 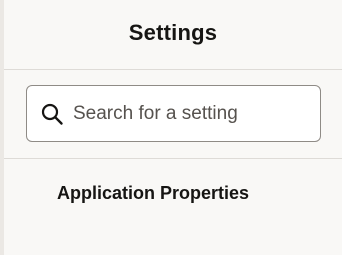 I want to click on search-icon, so click(x=52, y=114).